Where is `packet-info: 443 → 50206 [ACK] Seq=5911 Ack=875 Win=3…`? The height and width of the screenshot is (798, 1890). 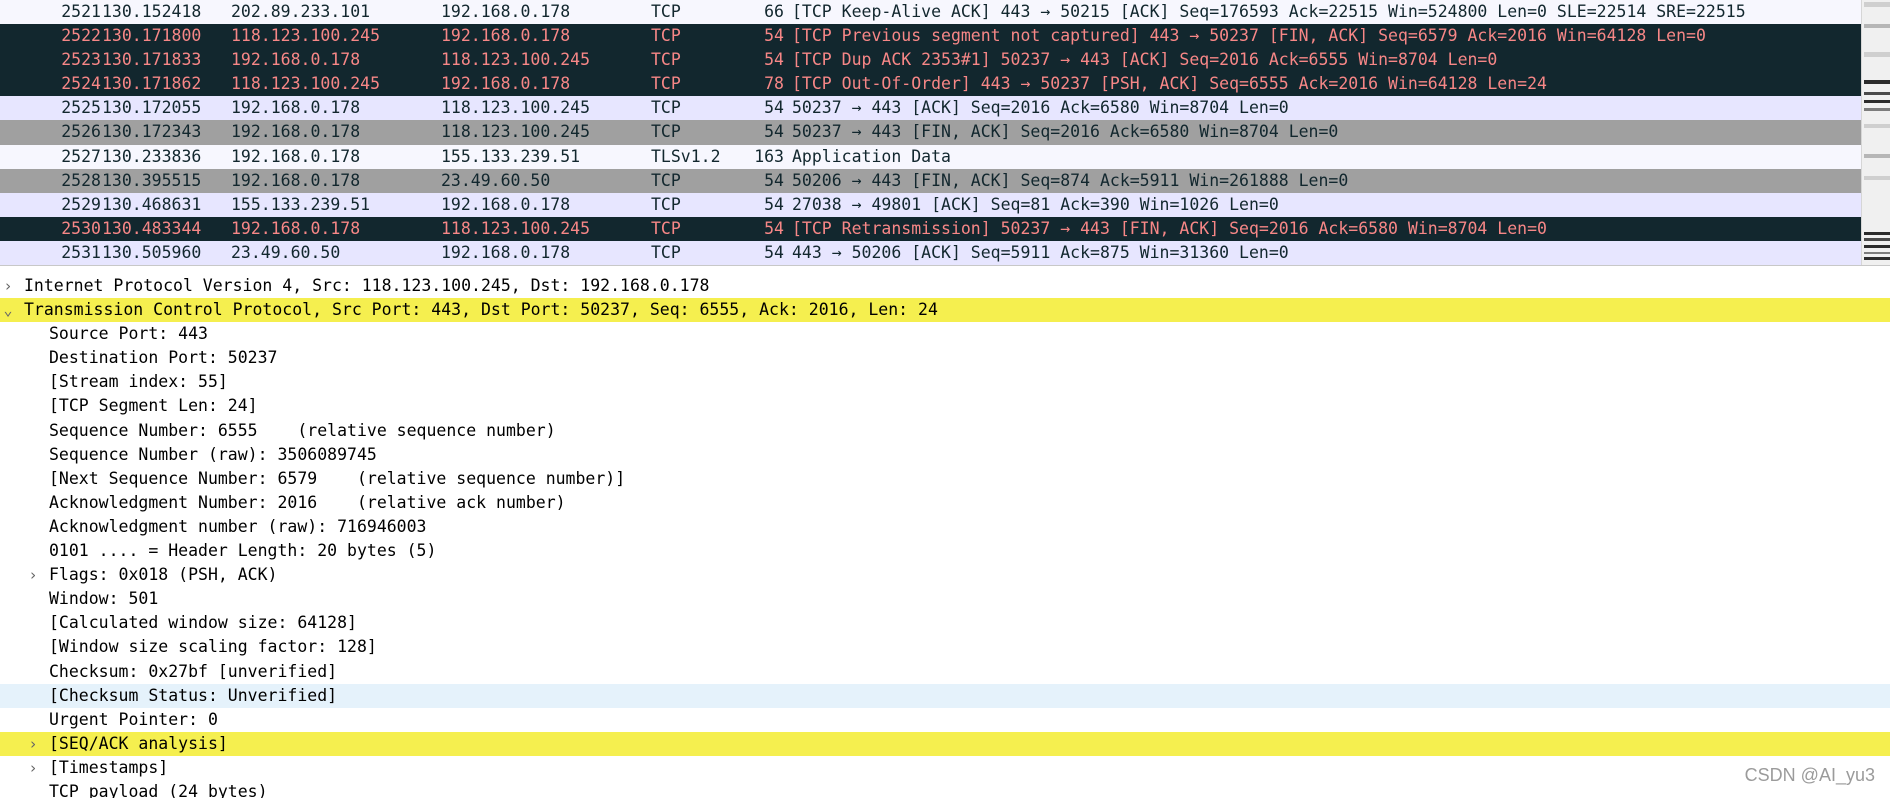 packet-info: 443 → 50206 [ACK] Seq=5911 Ack=875 Win=3… is located at coordinates (1040, 252).